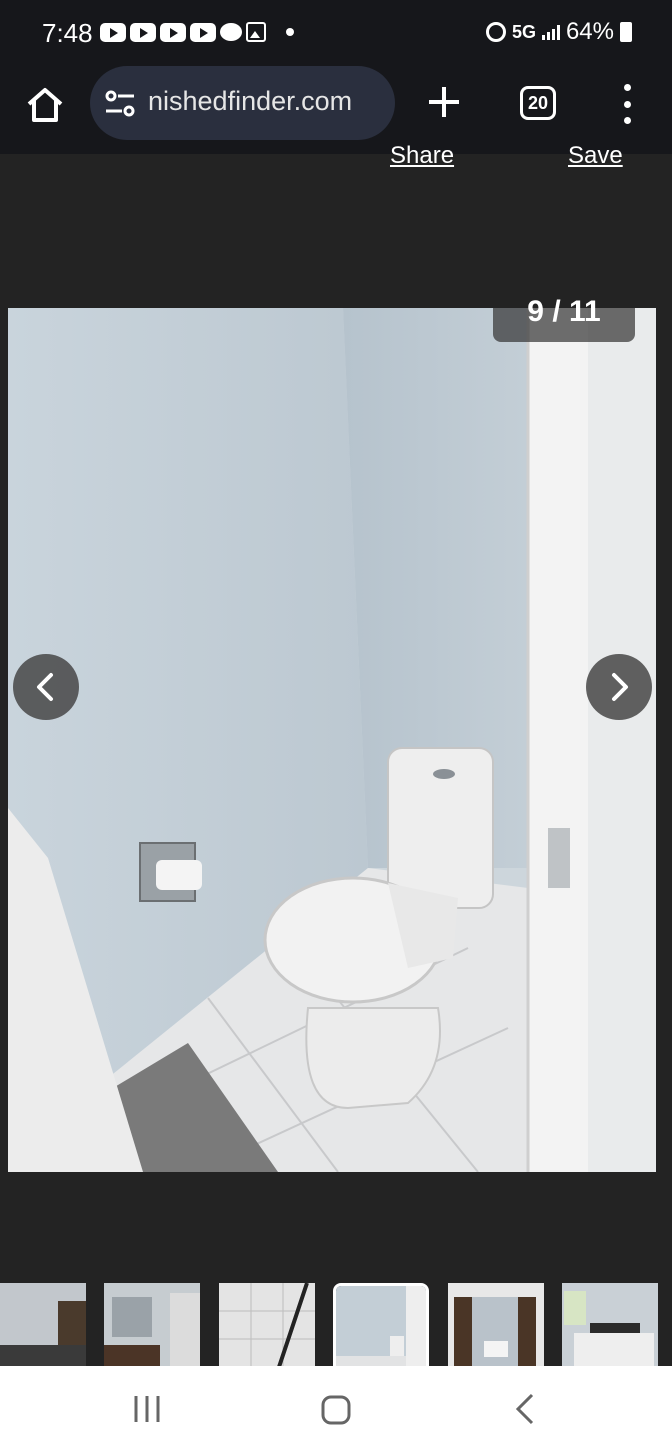 The height and width of the screenshot is (1456, 672). Describe the element at coordinates (595, 156) in the screenshot. I see `save-link: Save` at that location.